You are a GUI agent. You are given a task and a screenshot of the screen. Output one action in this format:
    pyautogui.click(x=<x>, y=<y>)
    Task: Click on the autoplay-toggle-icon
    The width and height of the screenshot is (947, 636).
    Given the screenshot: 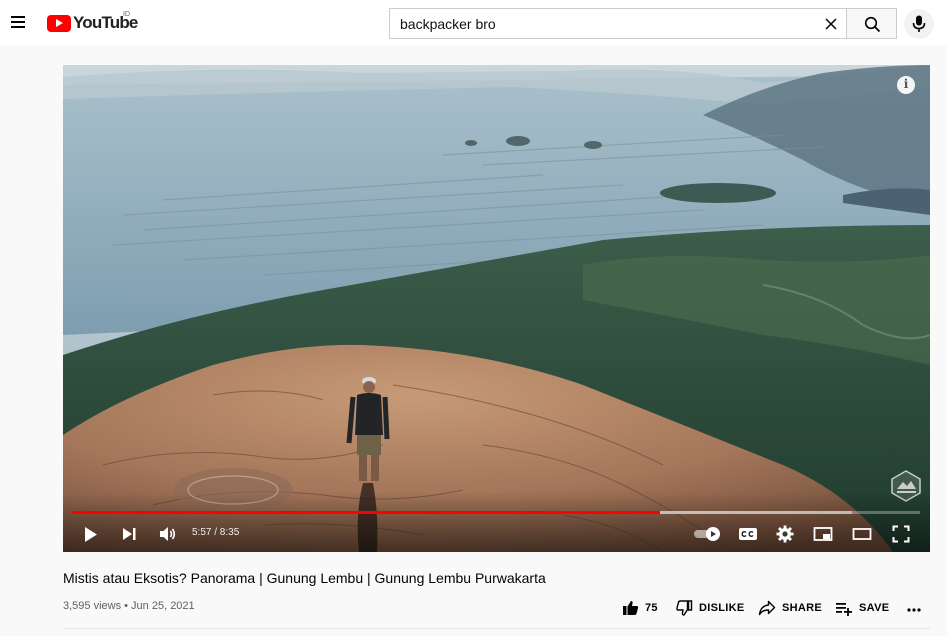 What is the action you would take?
    pyautogui.click(x=708, y=534)
    